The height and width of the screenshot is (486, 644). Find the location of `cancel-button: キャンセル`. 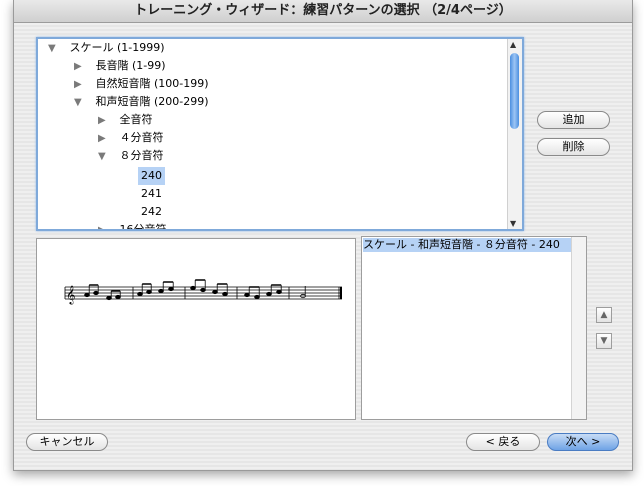

cancel-button: キャンセル is located at coordinates (67, 442).